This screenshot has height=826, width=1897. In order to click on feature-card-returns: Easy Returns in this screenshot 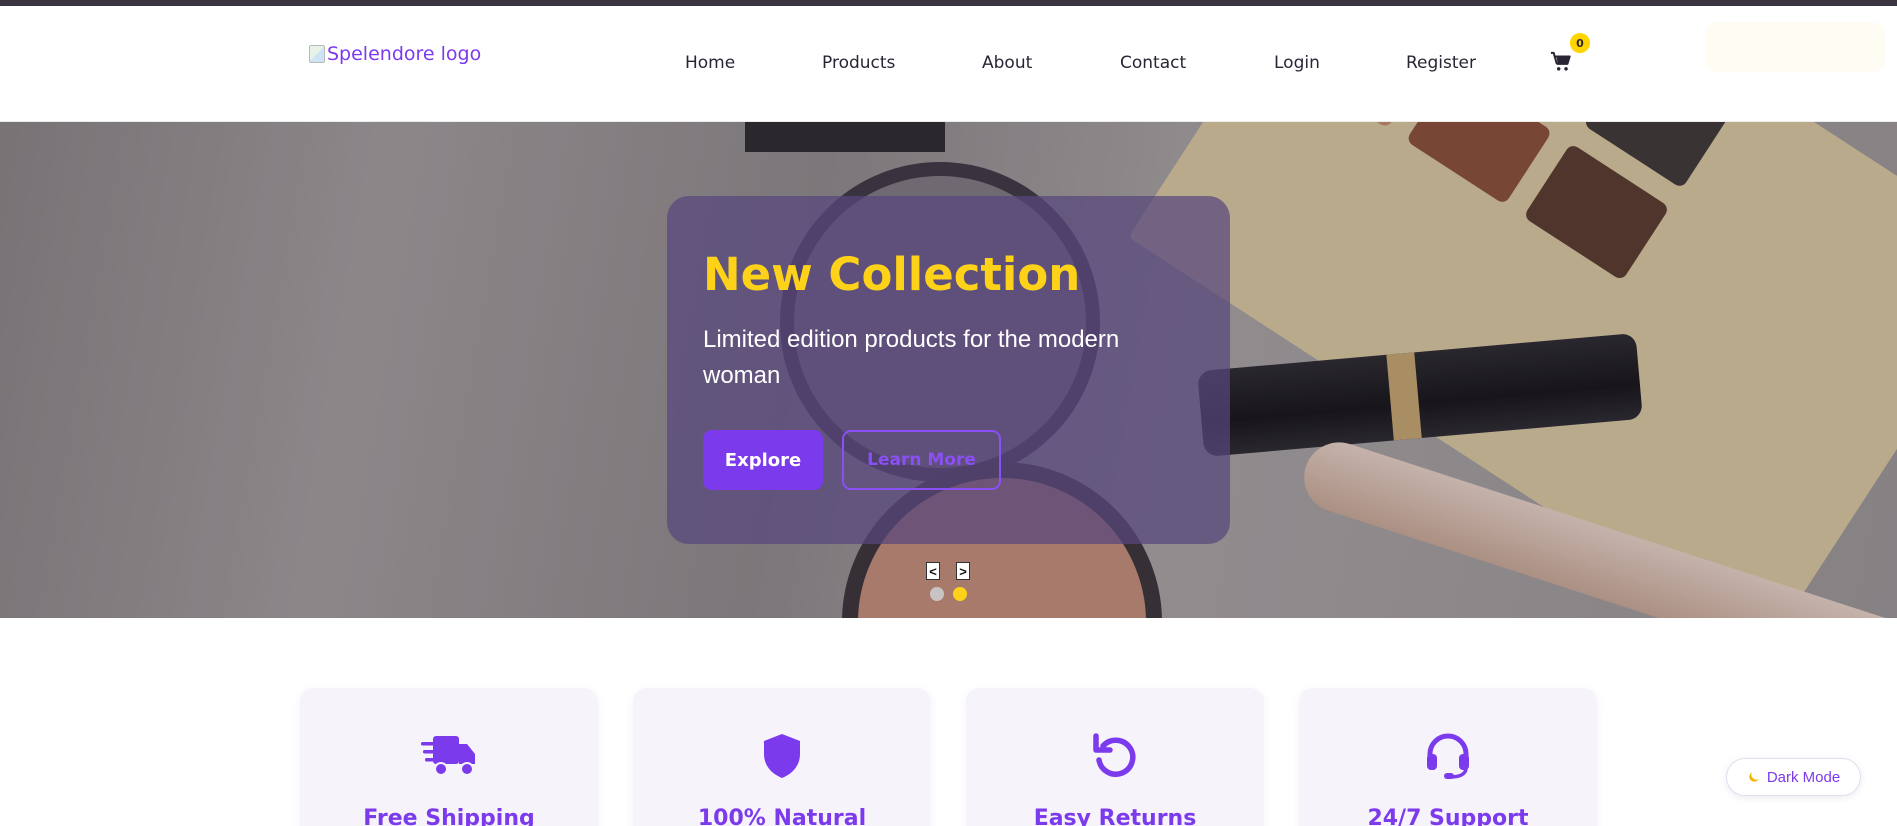, I will do `click(1115, 757)`.